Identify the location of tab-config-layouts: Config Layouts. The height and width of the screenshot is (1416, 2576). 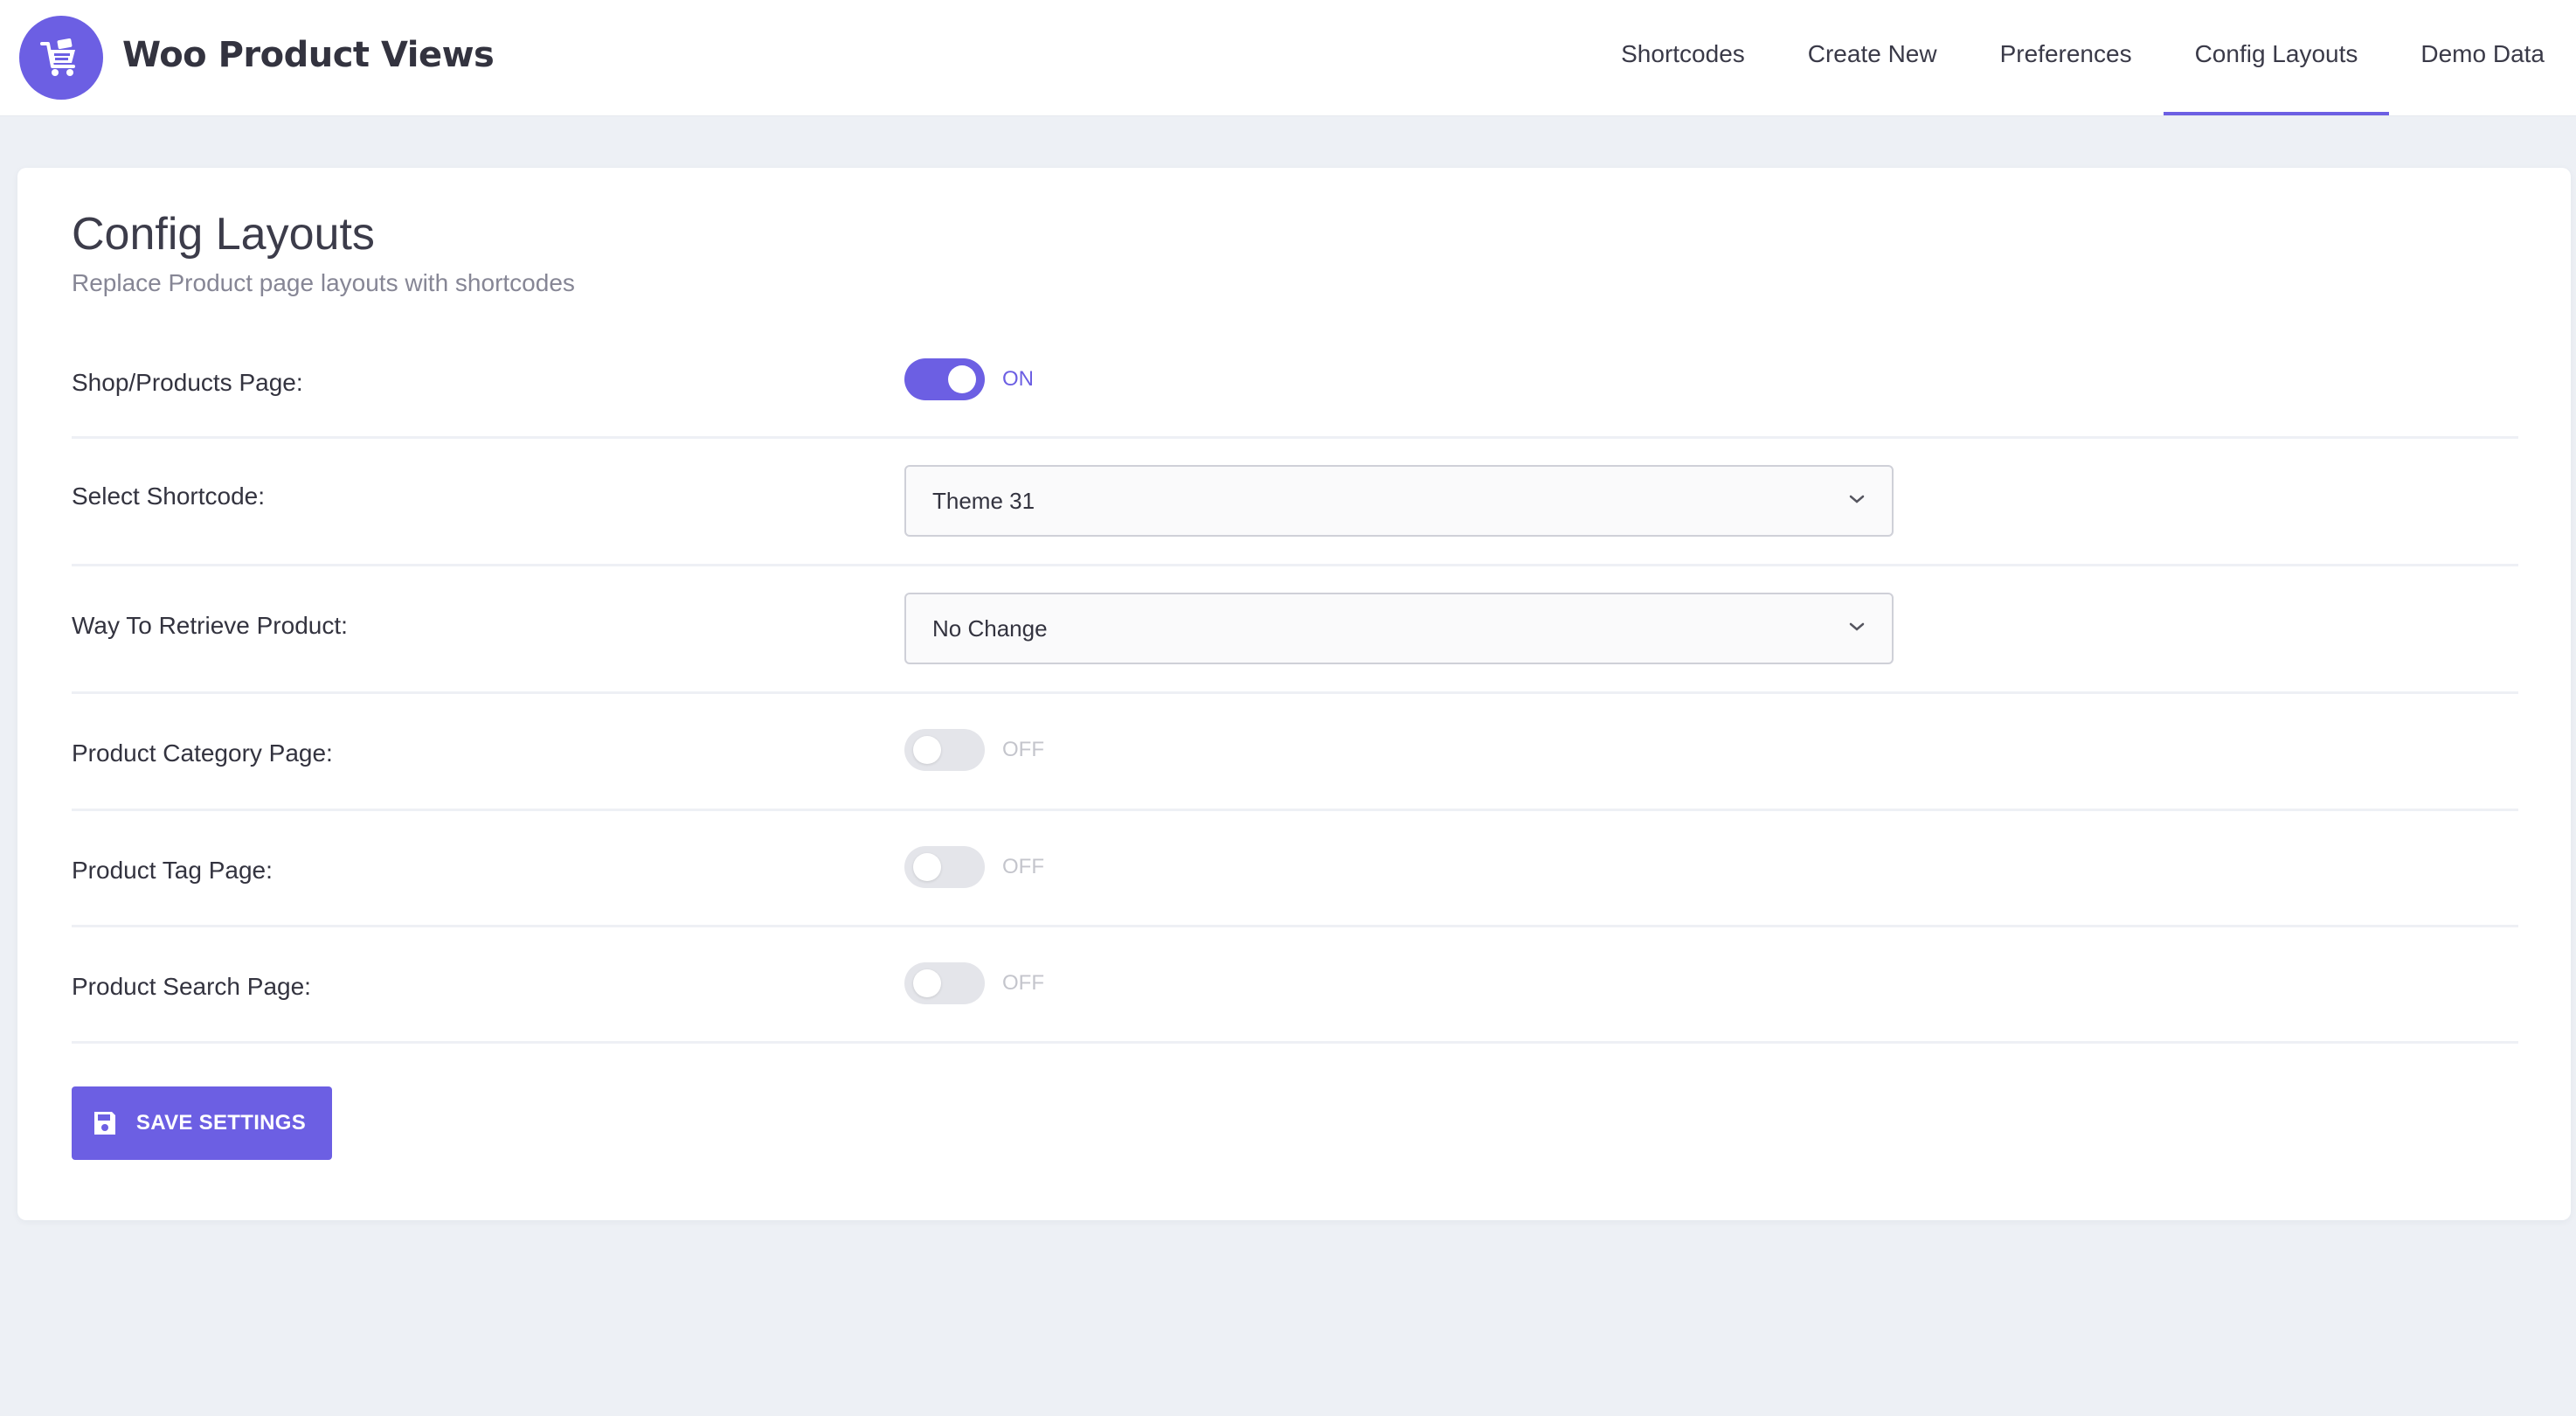
(2276, 58).